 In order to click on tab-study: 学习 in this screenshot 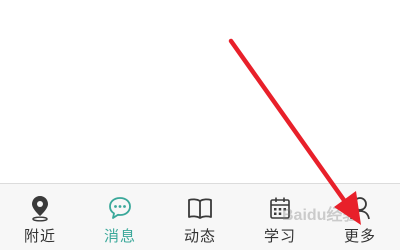, I will do `click(280, 217)`.